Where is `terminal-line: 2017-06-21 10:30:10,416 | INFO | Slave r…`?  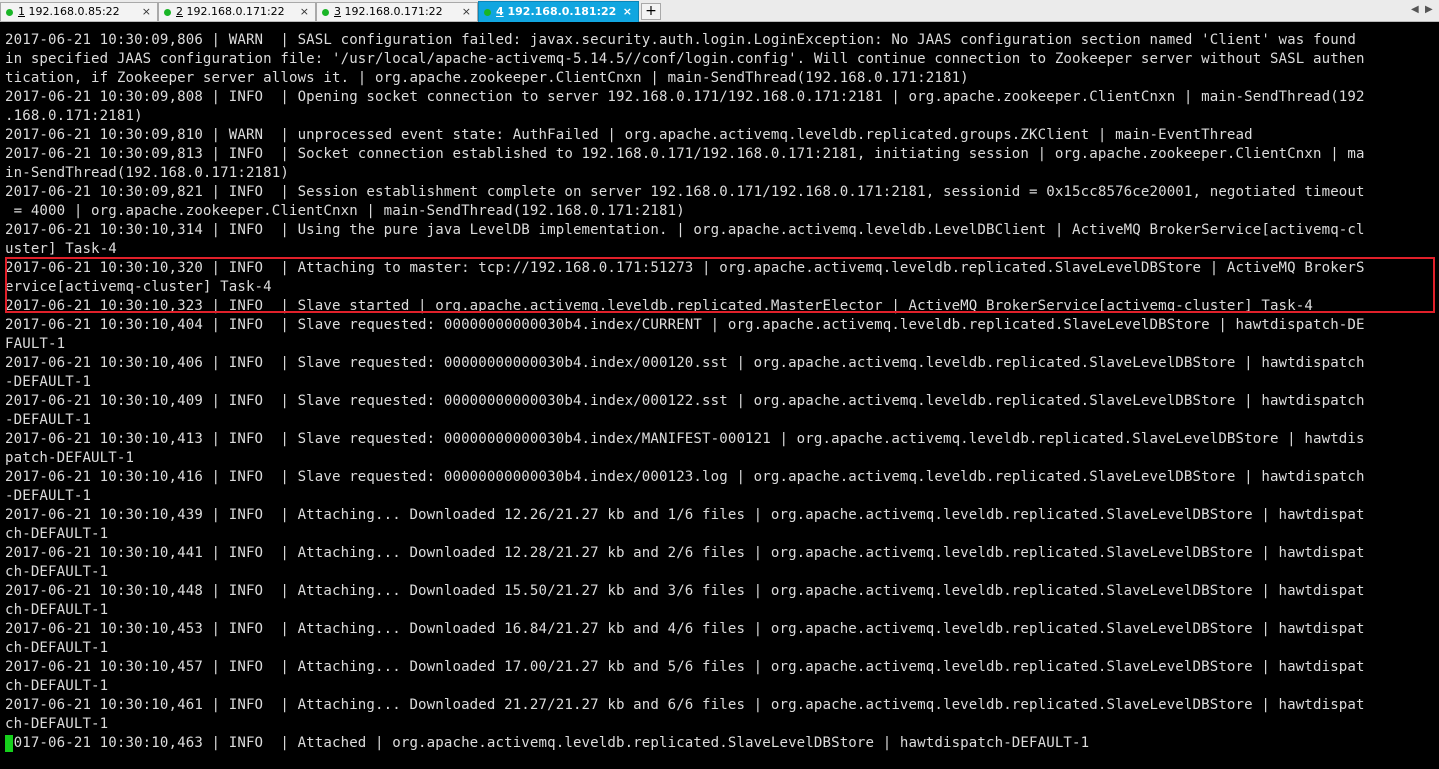
terminal-line: 2017-06-21 10:30:10,416 | INFO | Slave r… is located at coordinates (685, 477).